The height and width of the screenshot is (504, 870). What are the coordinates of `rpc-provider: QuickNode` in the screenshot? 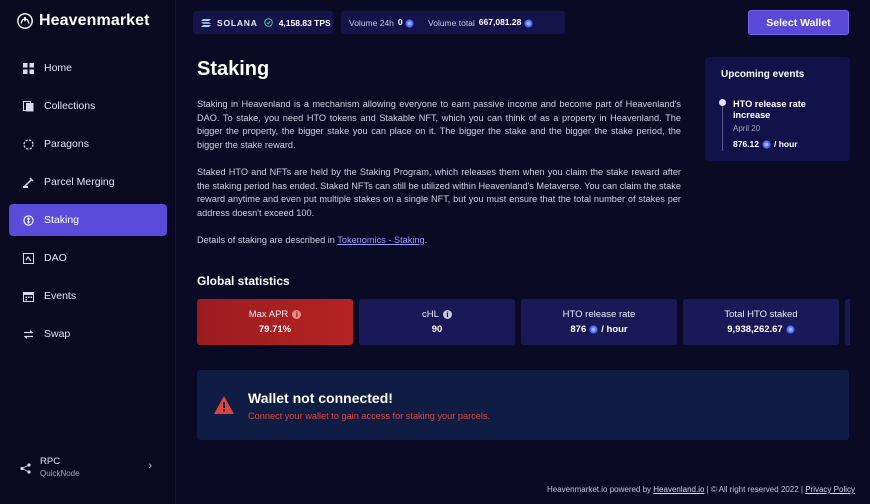 It's located at (60, 473).